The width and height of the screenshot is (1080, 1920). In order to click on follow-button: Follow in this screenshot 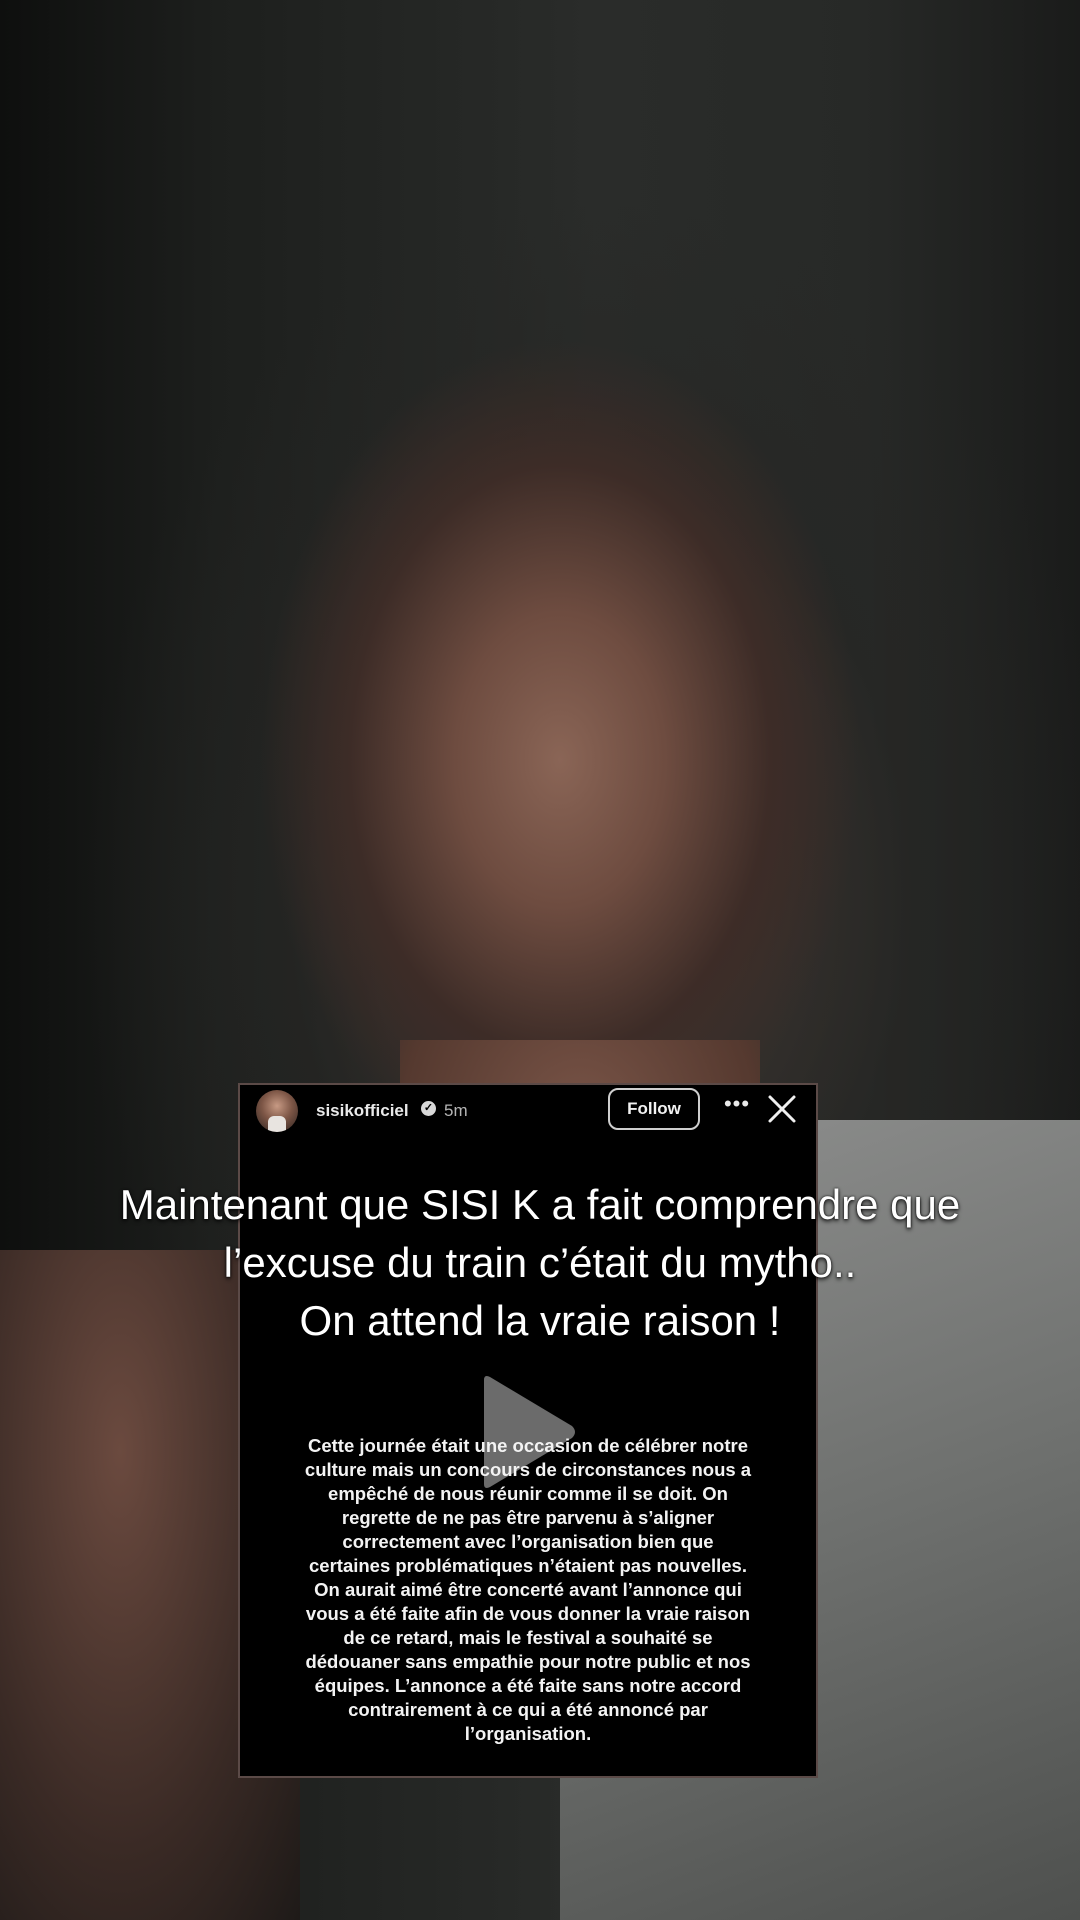, I will do `click(654, 1109)`.